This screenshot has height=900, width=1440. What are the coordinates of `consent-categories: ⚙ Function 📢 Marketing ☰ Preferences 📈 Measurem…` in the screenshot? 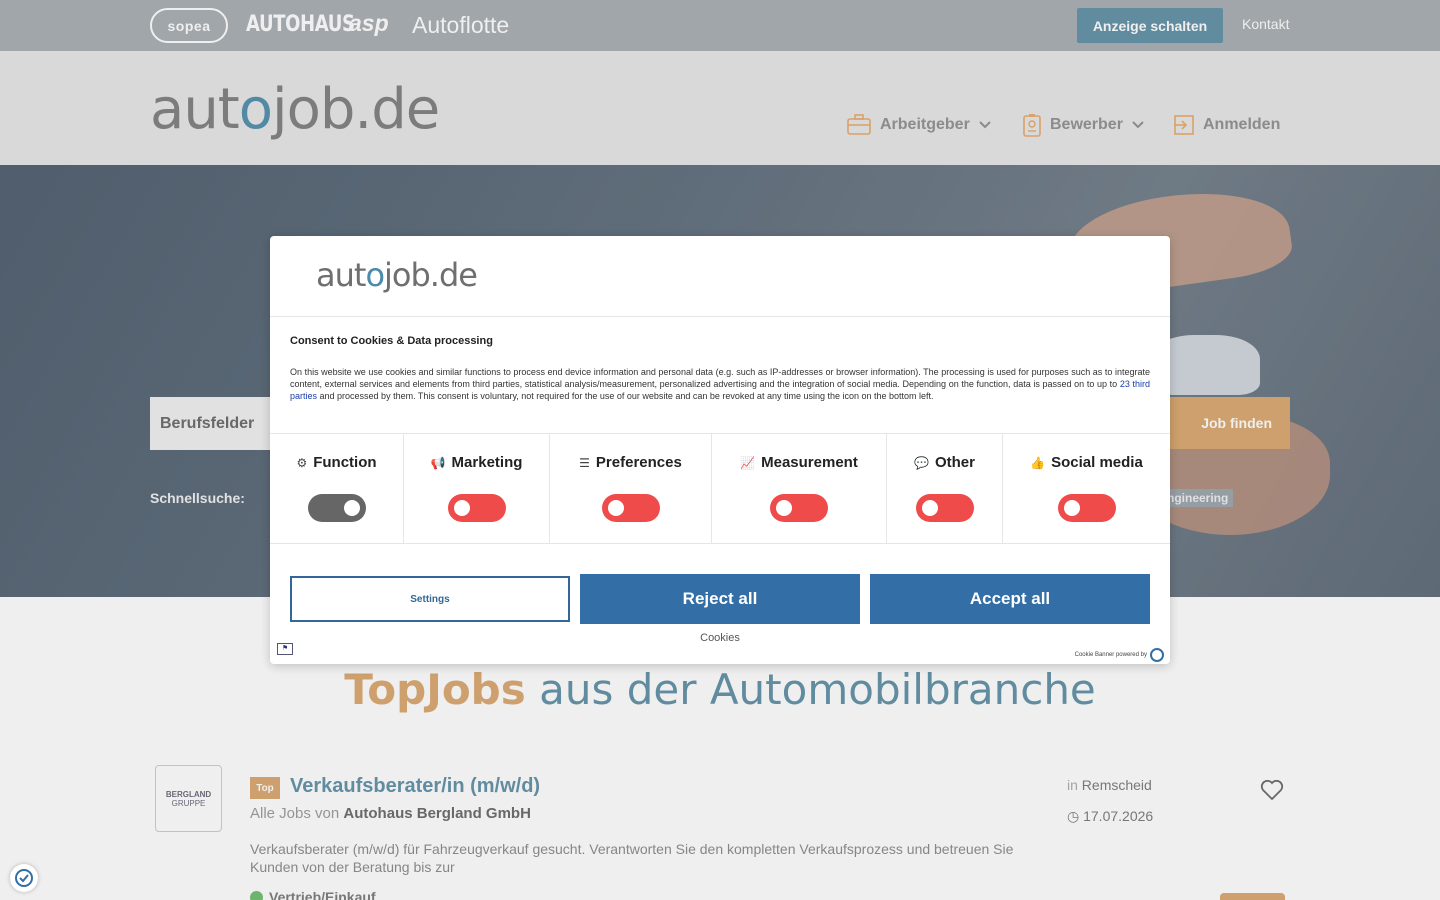 It's located at (720, 488).